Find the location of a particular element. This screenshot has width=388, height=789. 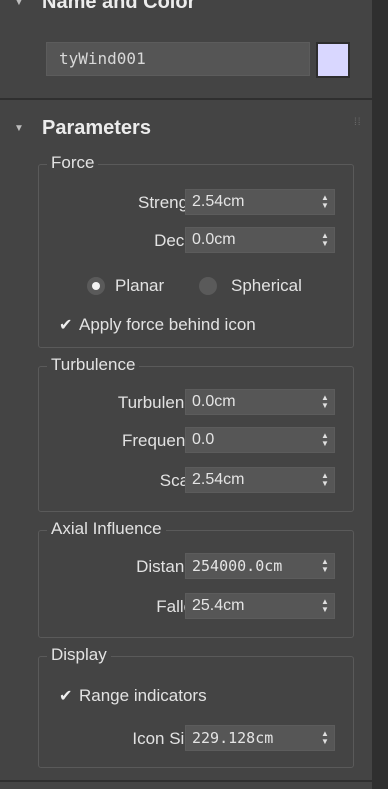

scale-value: 2.54cm is located at coordinates (254, 480).